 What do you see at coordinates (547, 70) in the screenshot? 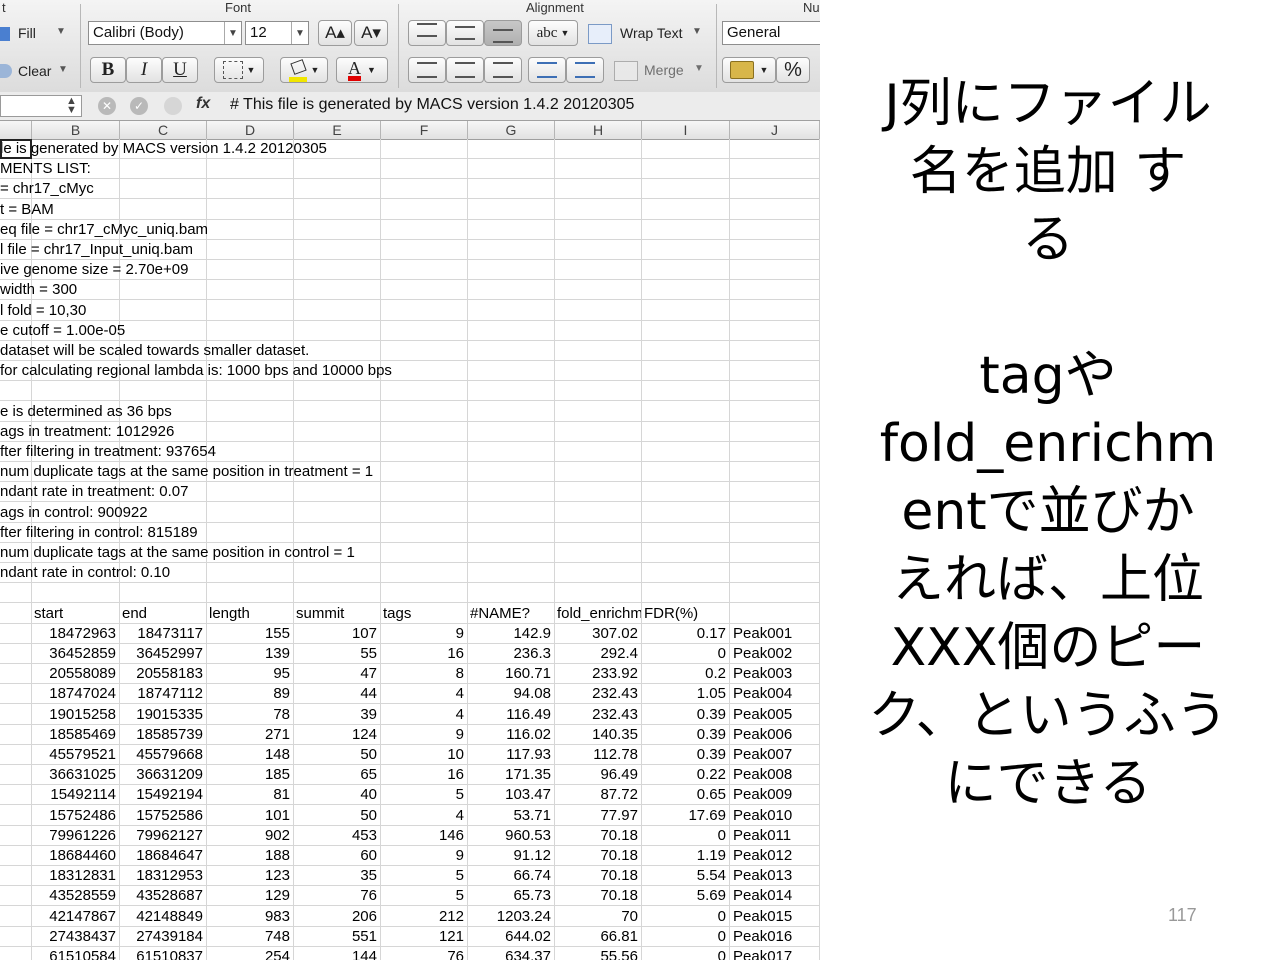
I see `decrease-indent-button` at bounding box center [547, 70].